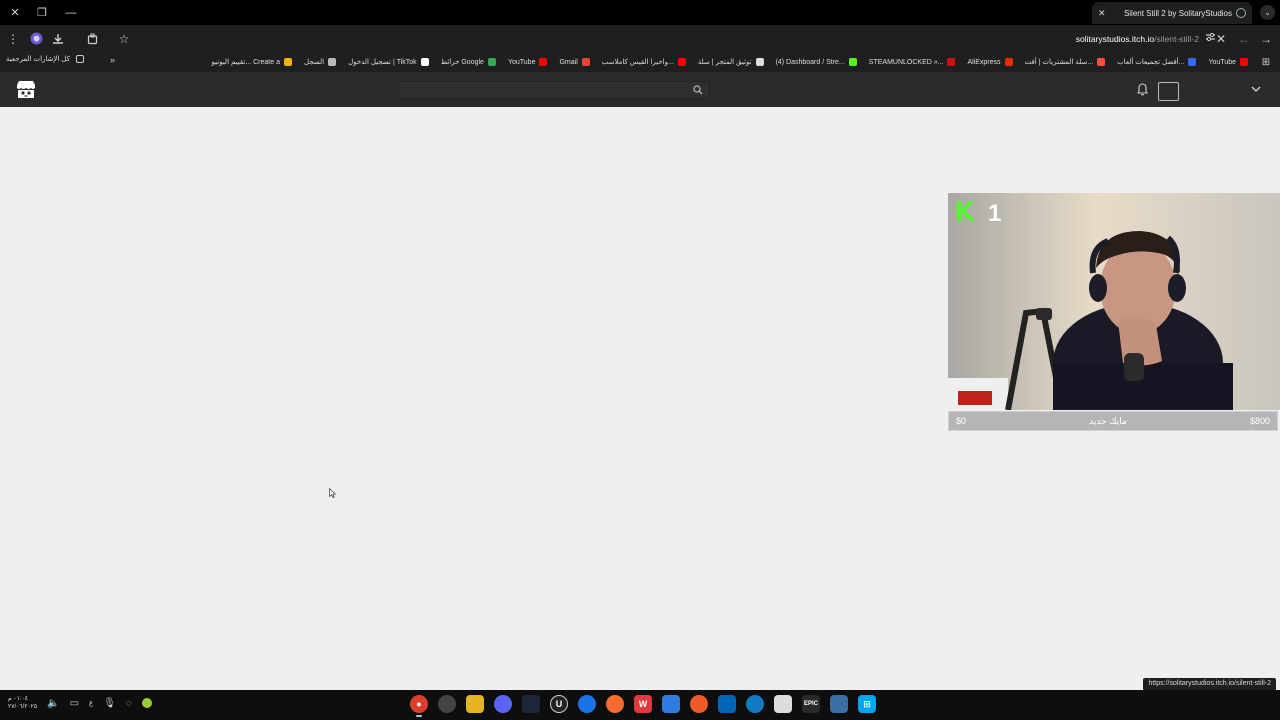 Image resolution: width=1280 pixels, height=720 pixels. What do you see at coordinates (615, 704) in the screenshot?
I see `origin-taskbar-icon` at bounding box center [615, 704].